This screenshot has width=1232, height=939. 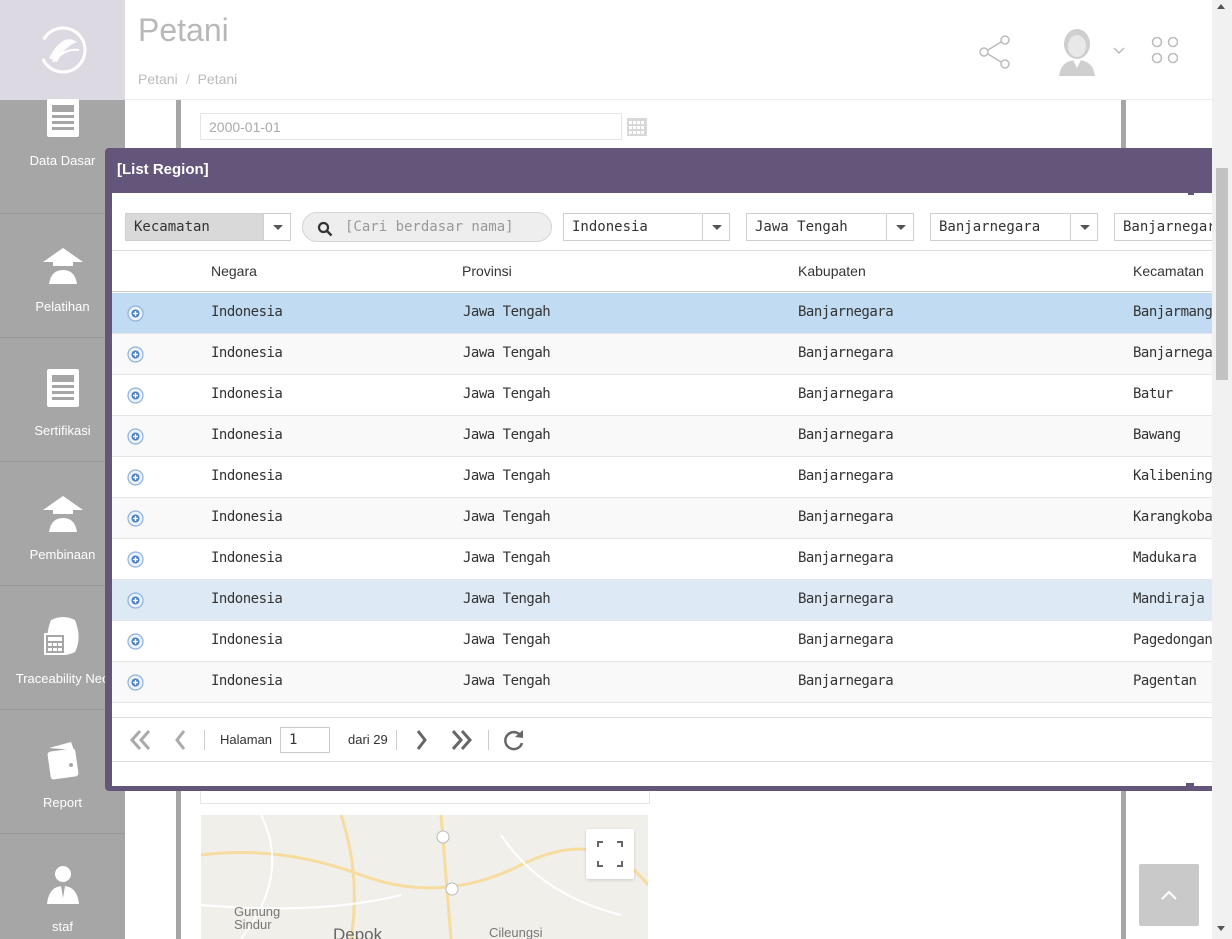 I want to click on logo-icon, so click(x=62, y=50).